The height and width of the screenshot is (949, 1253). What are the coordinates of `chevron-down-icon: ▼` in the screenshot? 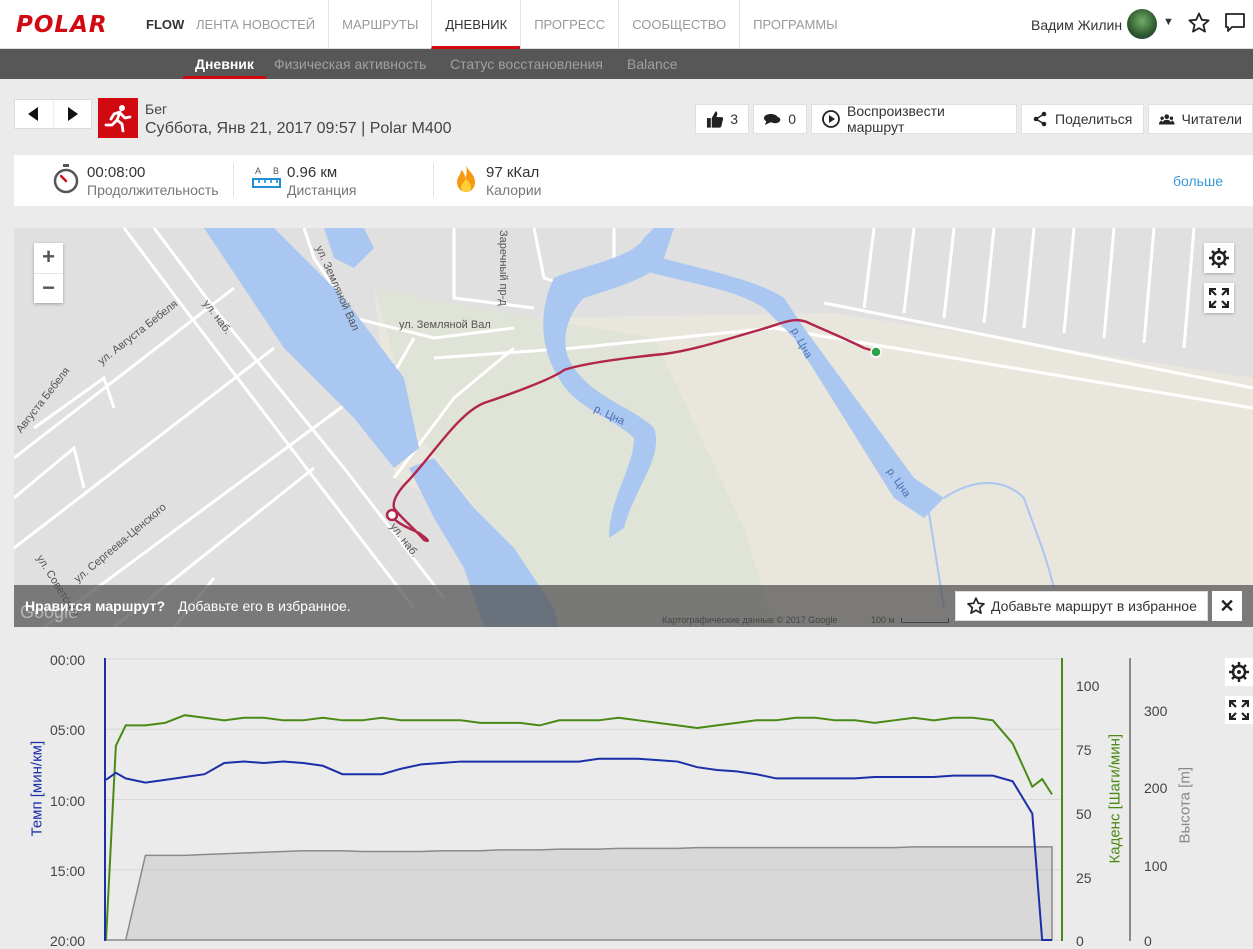 It's located at (1168, 22).